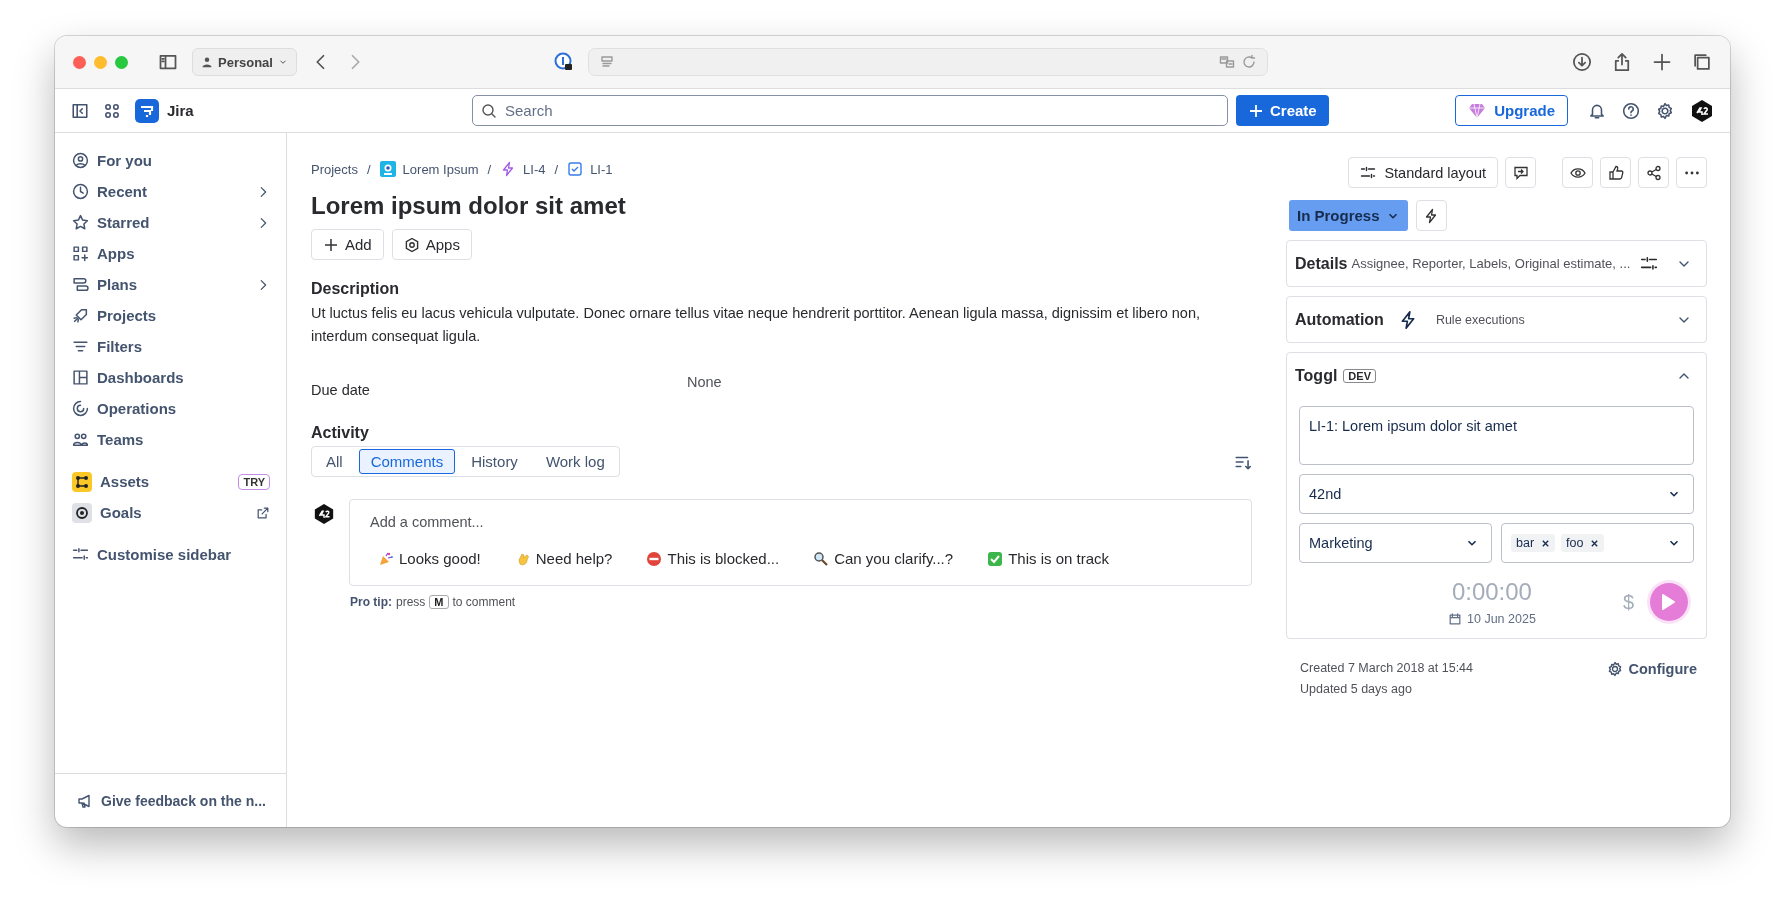 The width and height of the screenshot is (1784, 900). I want to click on description-text: Ut luctus felis eu lacus vehicula vulputate. Donec ornare tellus vitae neque hendrerit porttitor. Aenean ligula massa, dignissim et libero non, interdum consequat ligula., so click(781, 325).